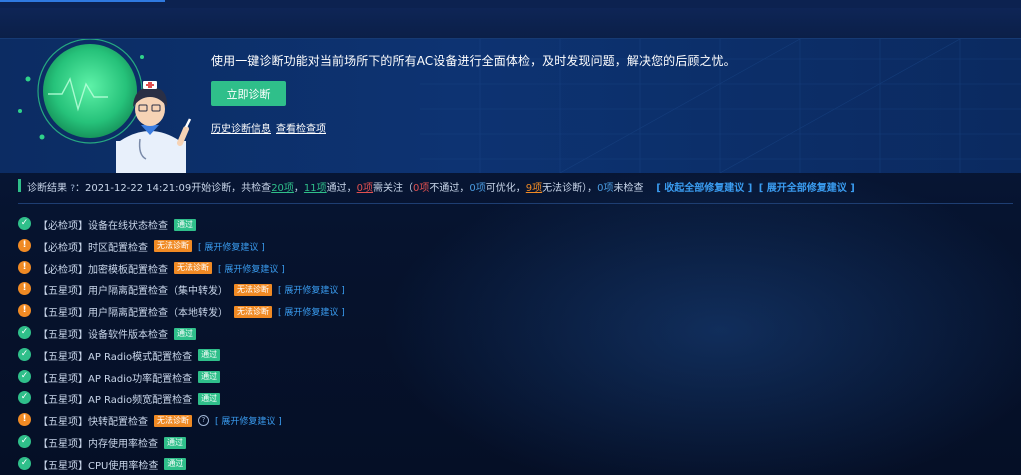 The image size is (1021, 475). What do you see at coordinates (93, 423) in the screenshot?
I see `check-item-label: 【五星项】快转配置检查` at bounding box center [93, 423].